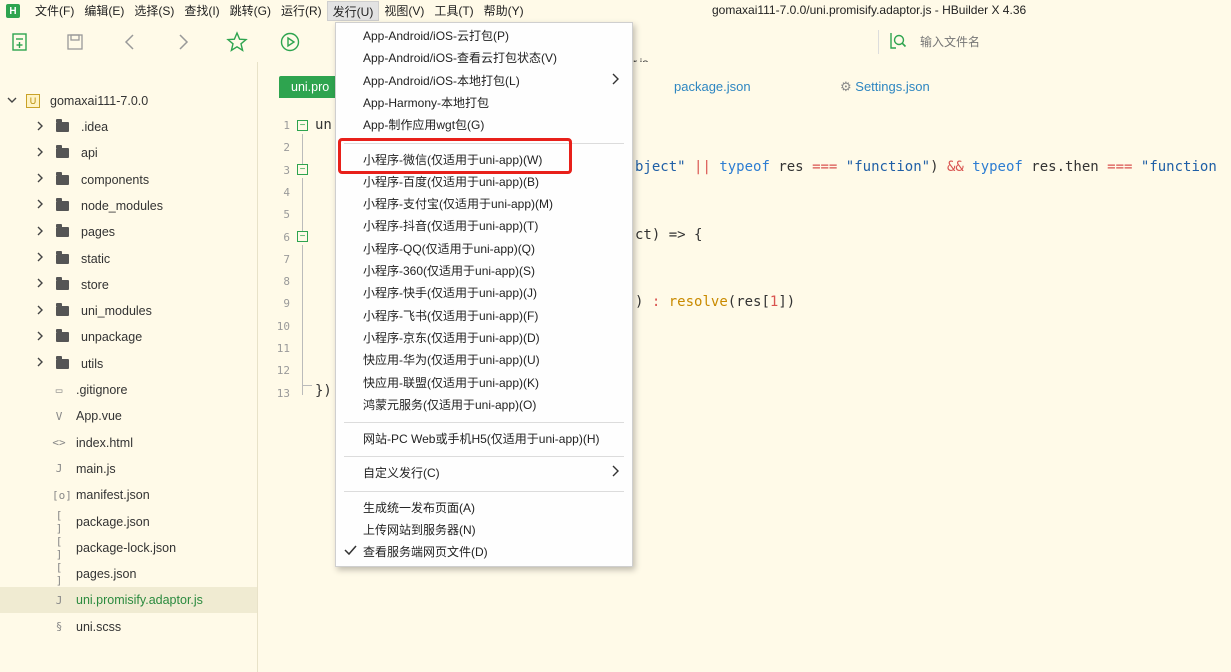  Describe the element at coordinates (353, 11) in the screenshot. I see `menu-publish: 发行(U)` at that location.